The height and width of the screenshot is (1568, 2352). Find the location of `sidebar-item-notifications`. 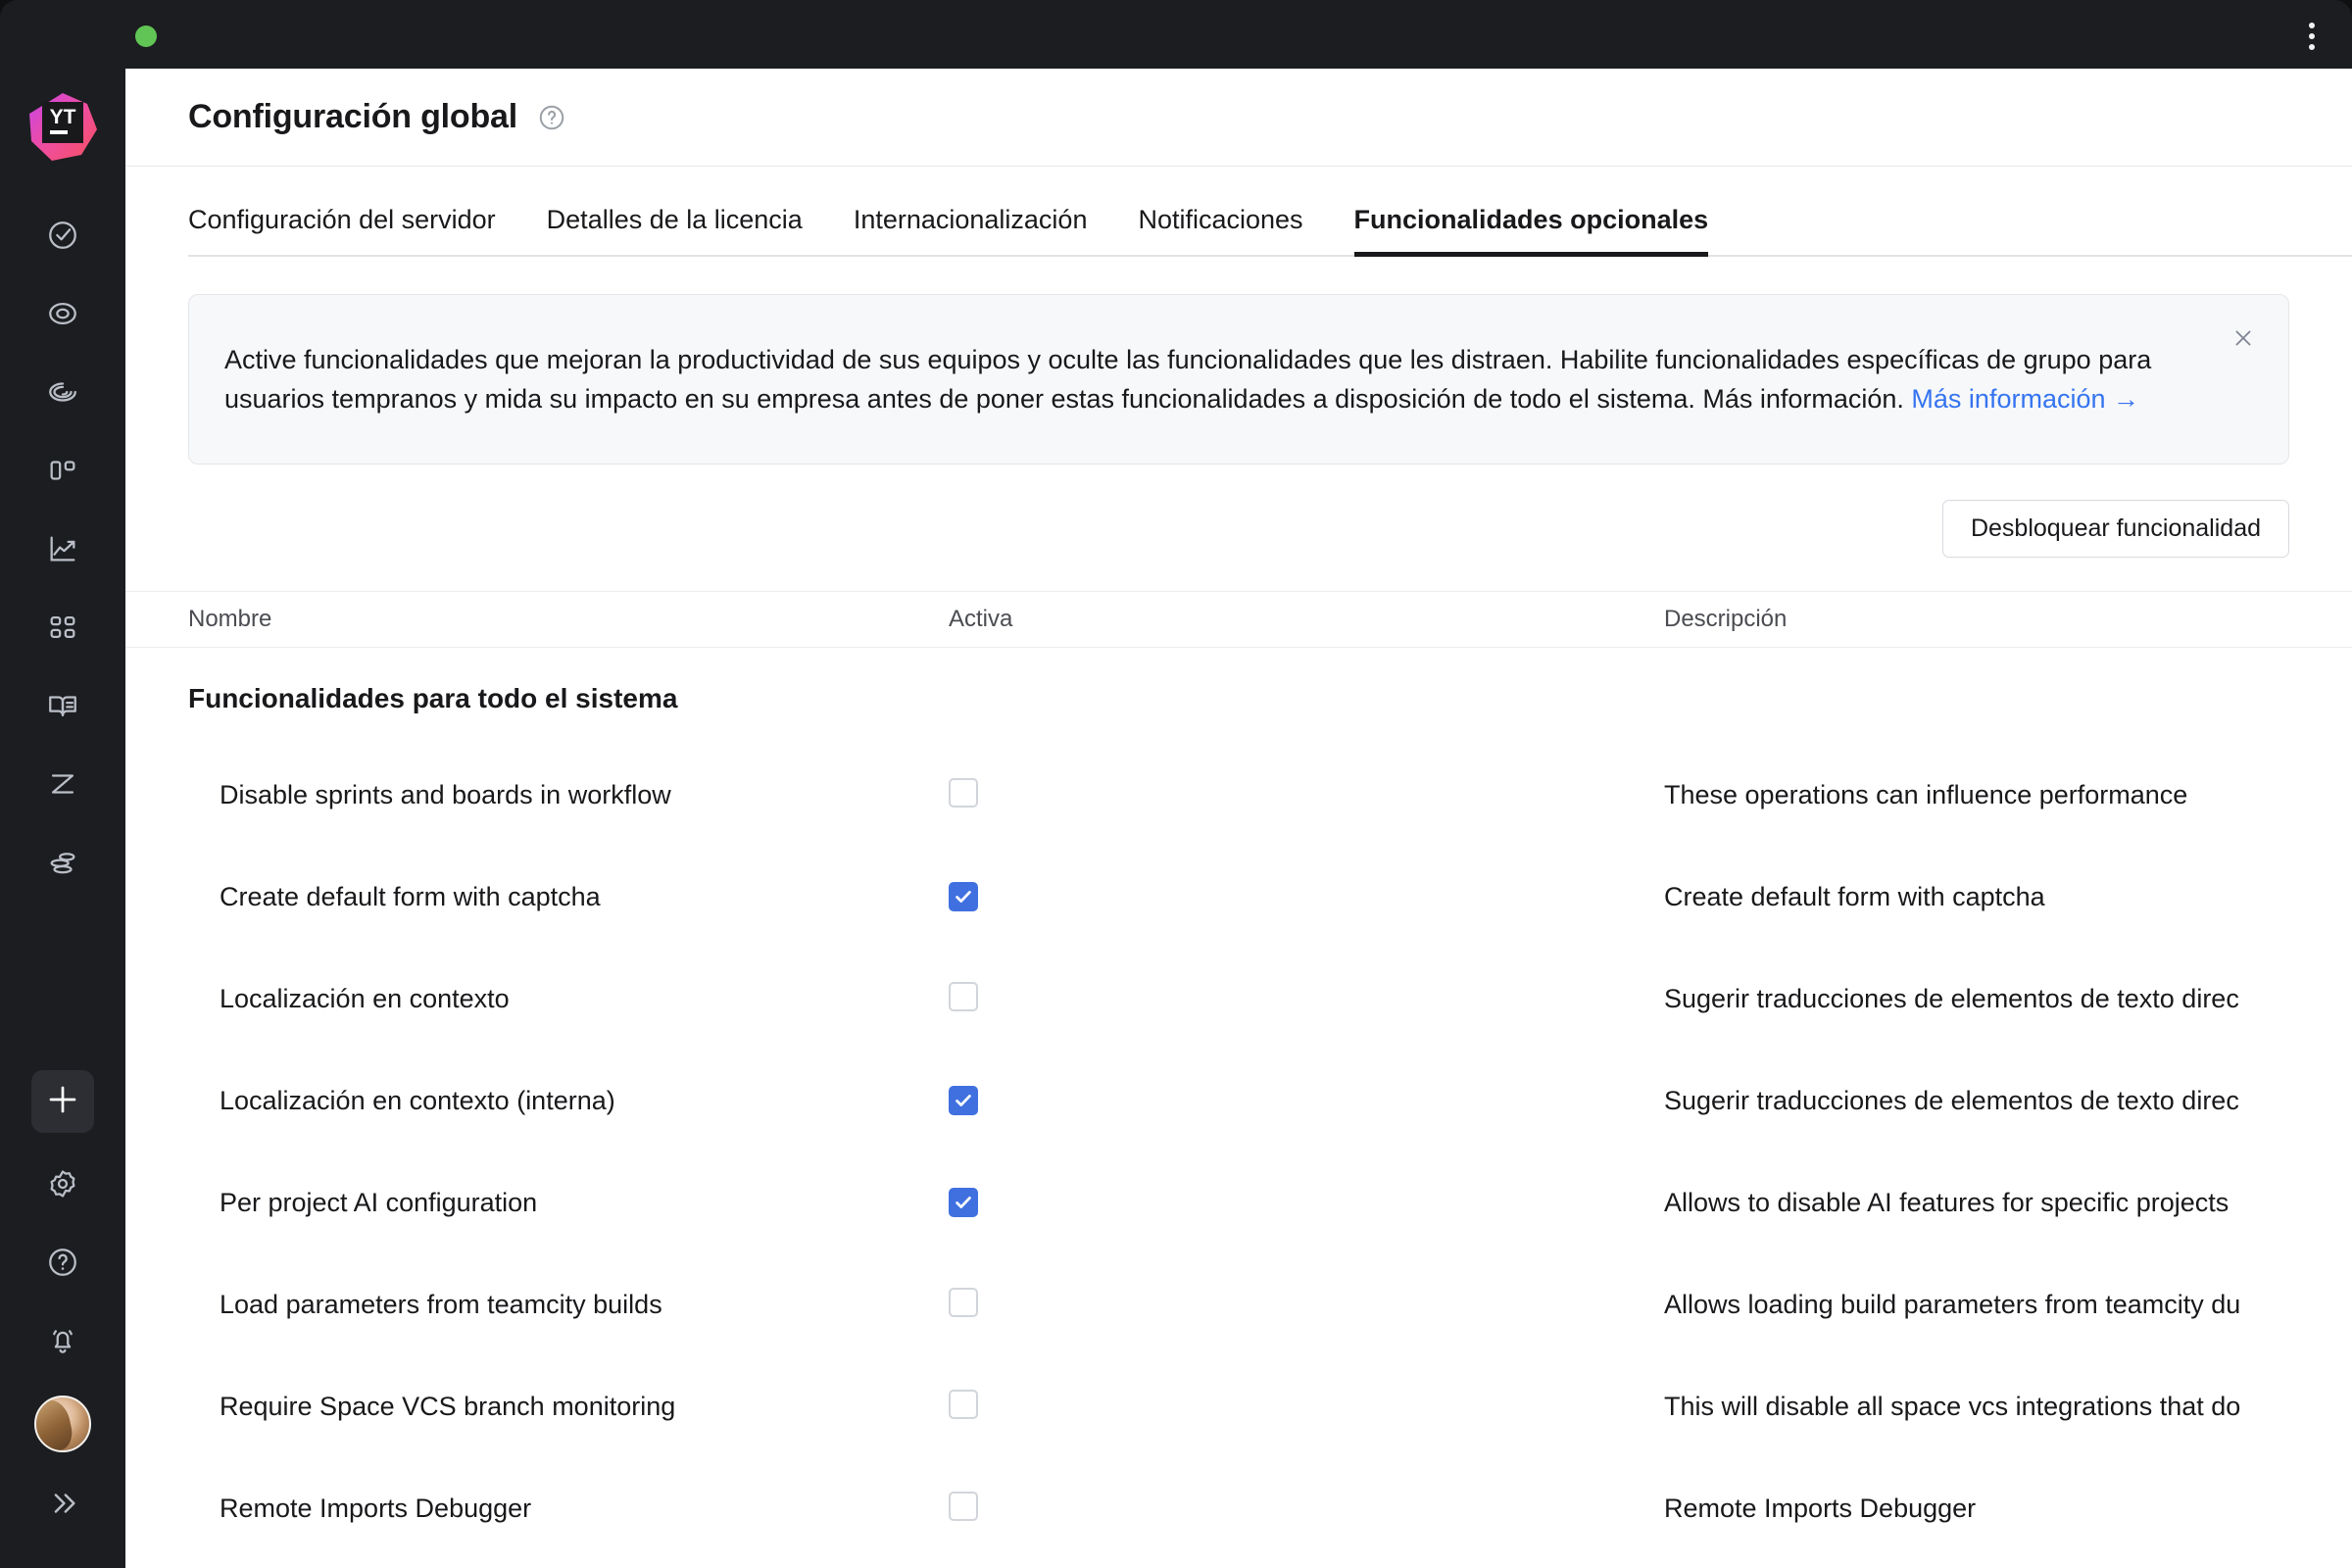

sidebar-item-notifications is located at coordinates (62, 1340).